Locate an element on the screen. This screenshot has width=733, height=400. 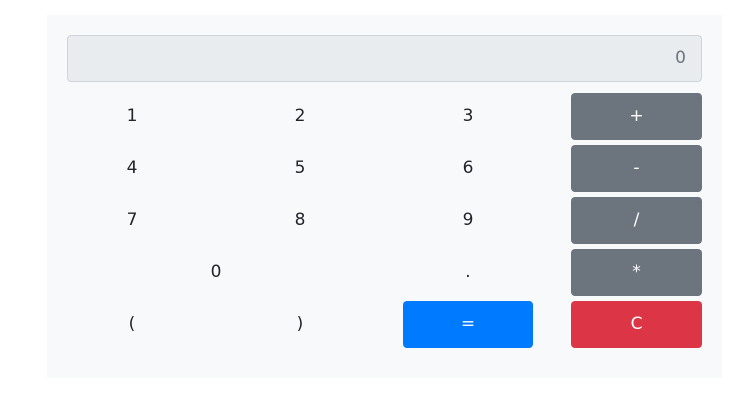
key-1: 1 is located at coordinates (132, 116).